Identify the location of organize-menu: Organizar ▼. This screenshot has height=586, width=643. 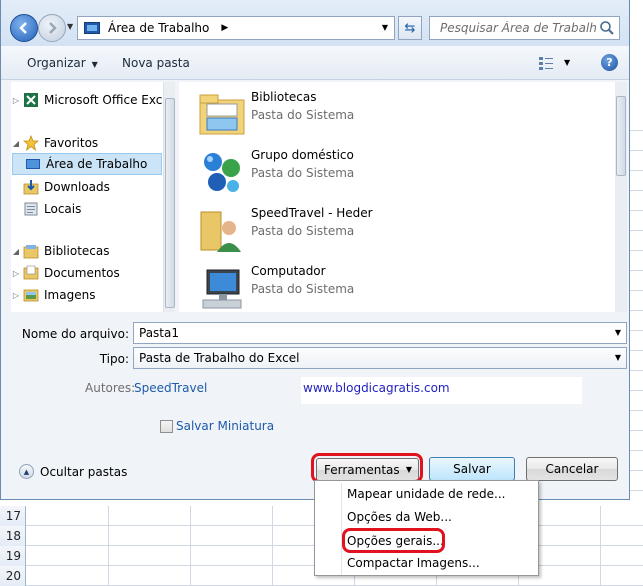
(62, 63).